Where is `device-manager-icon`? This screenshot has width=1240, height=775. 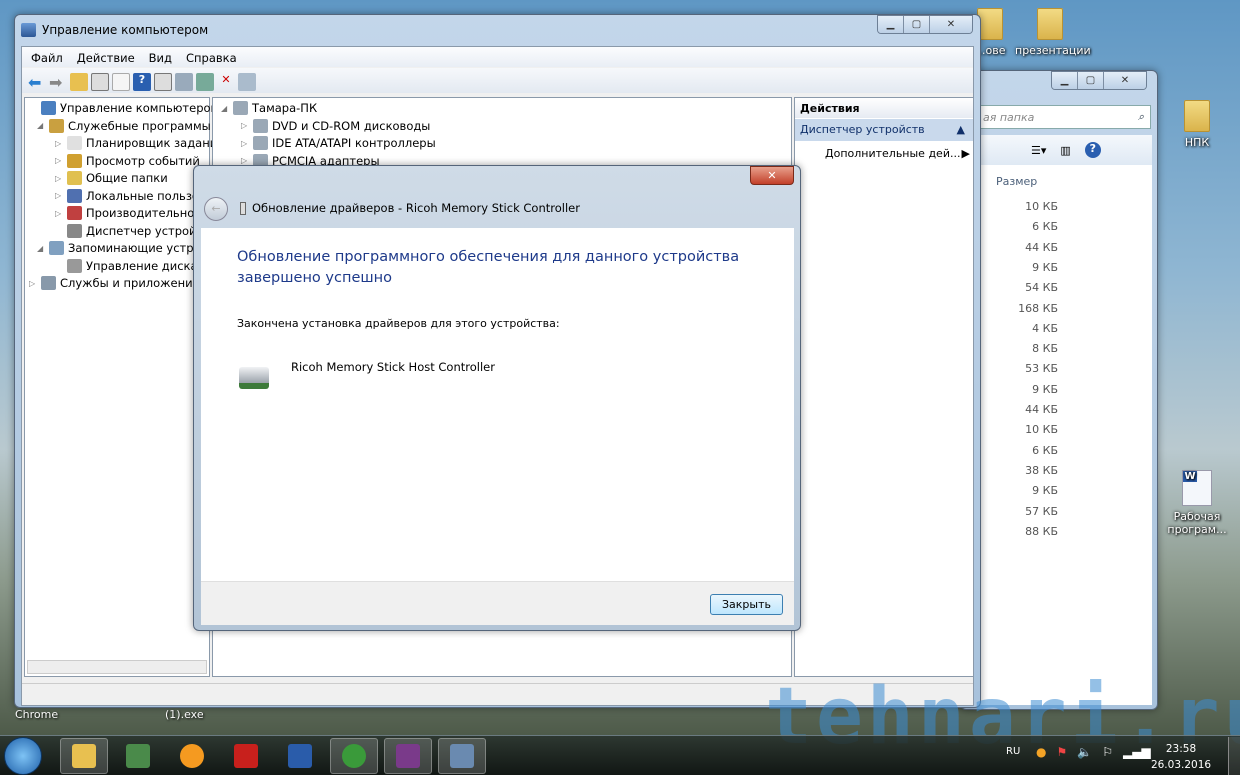 device-manager-icon is located at coordinates (138, 756).